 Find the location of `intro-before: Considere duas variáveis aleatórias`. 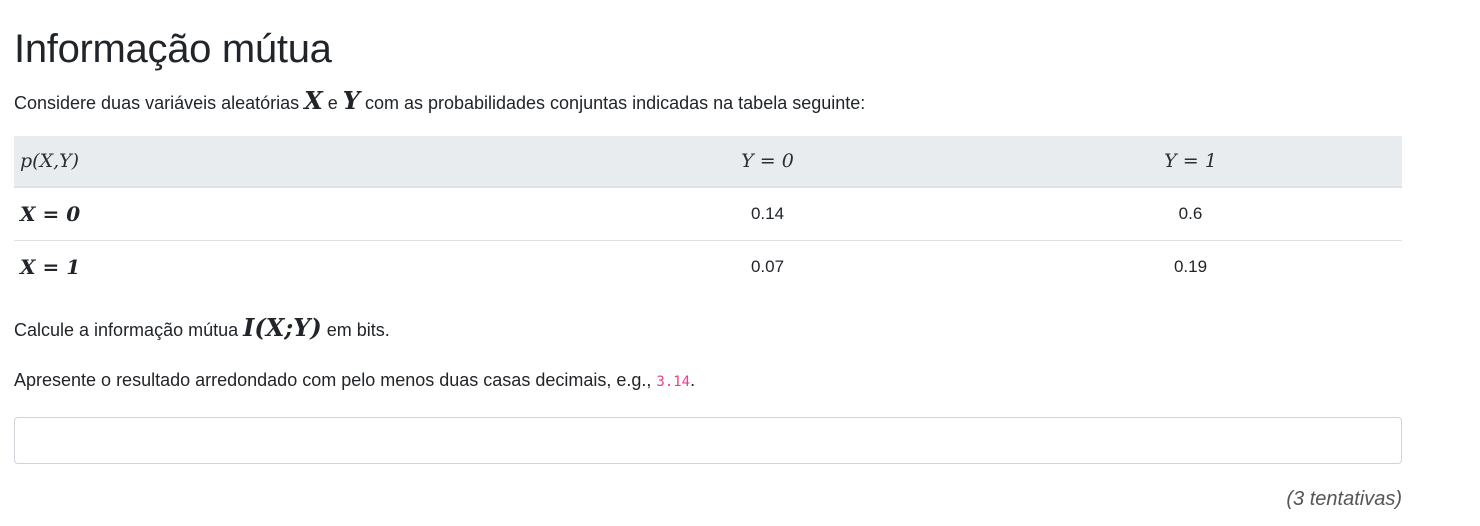

intro-before: Considere duas variáveis aleatórias is located at coordinates (159, 103).